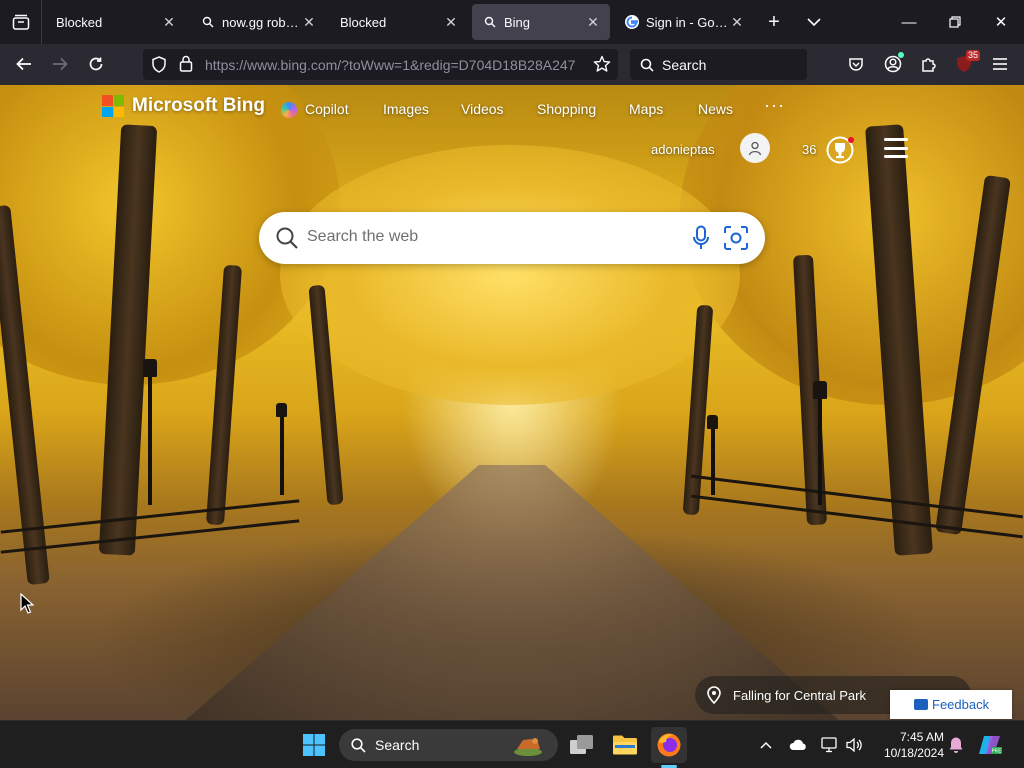  I want to click on restore-button, so click(955, 22).